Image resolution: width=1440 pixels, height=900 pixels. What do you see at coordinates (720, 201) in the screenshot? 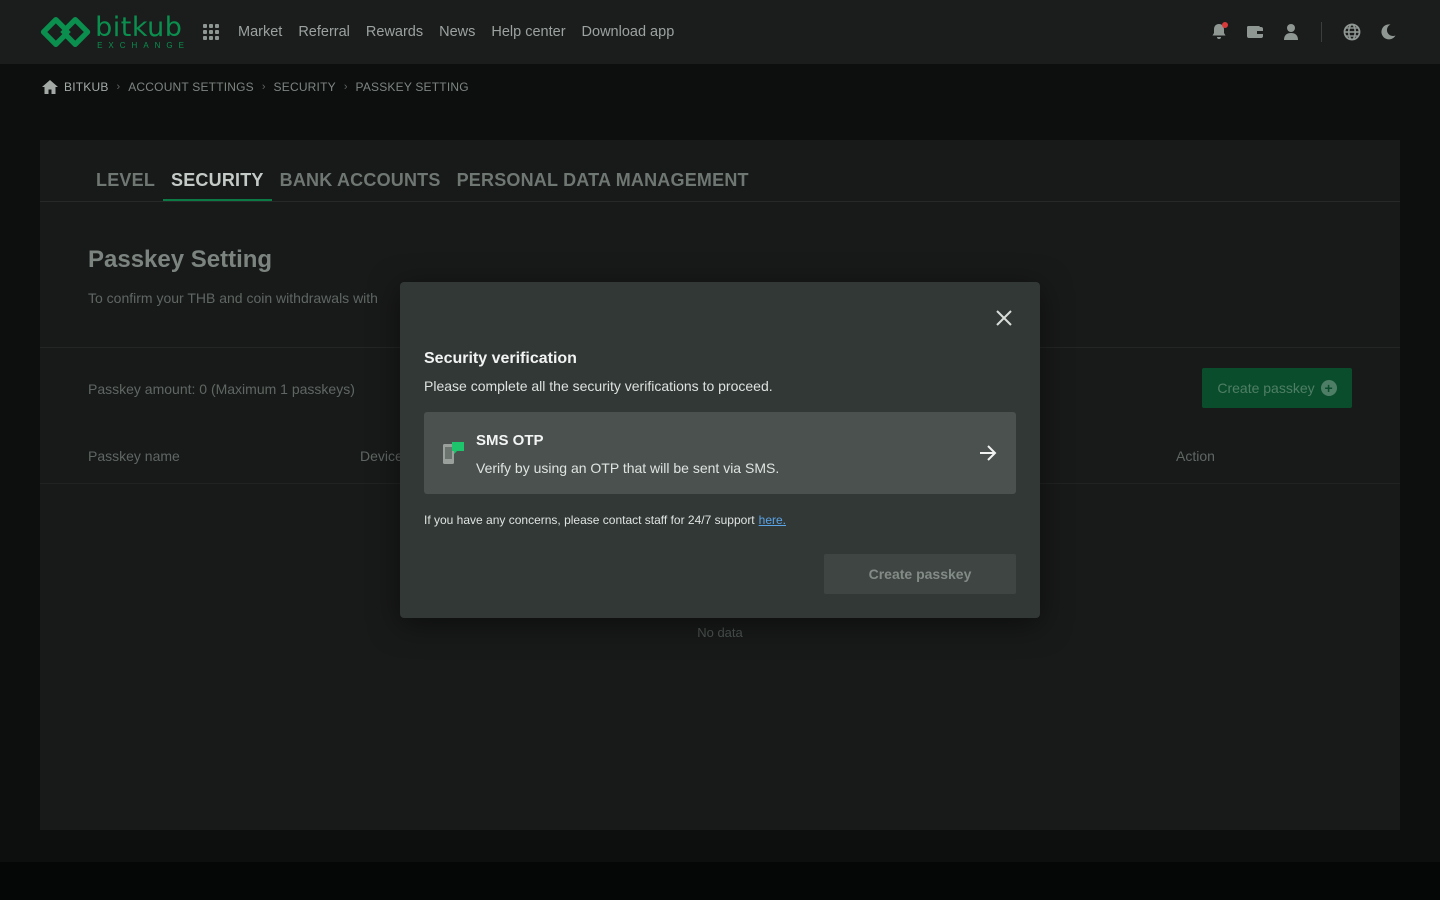
I see `tabs-divider` at bounding box center [720, 201].